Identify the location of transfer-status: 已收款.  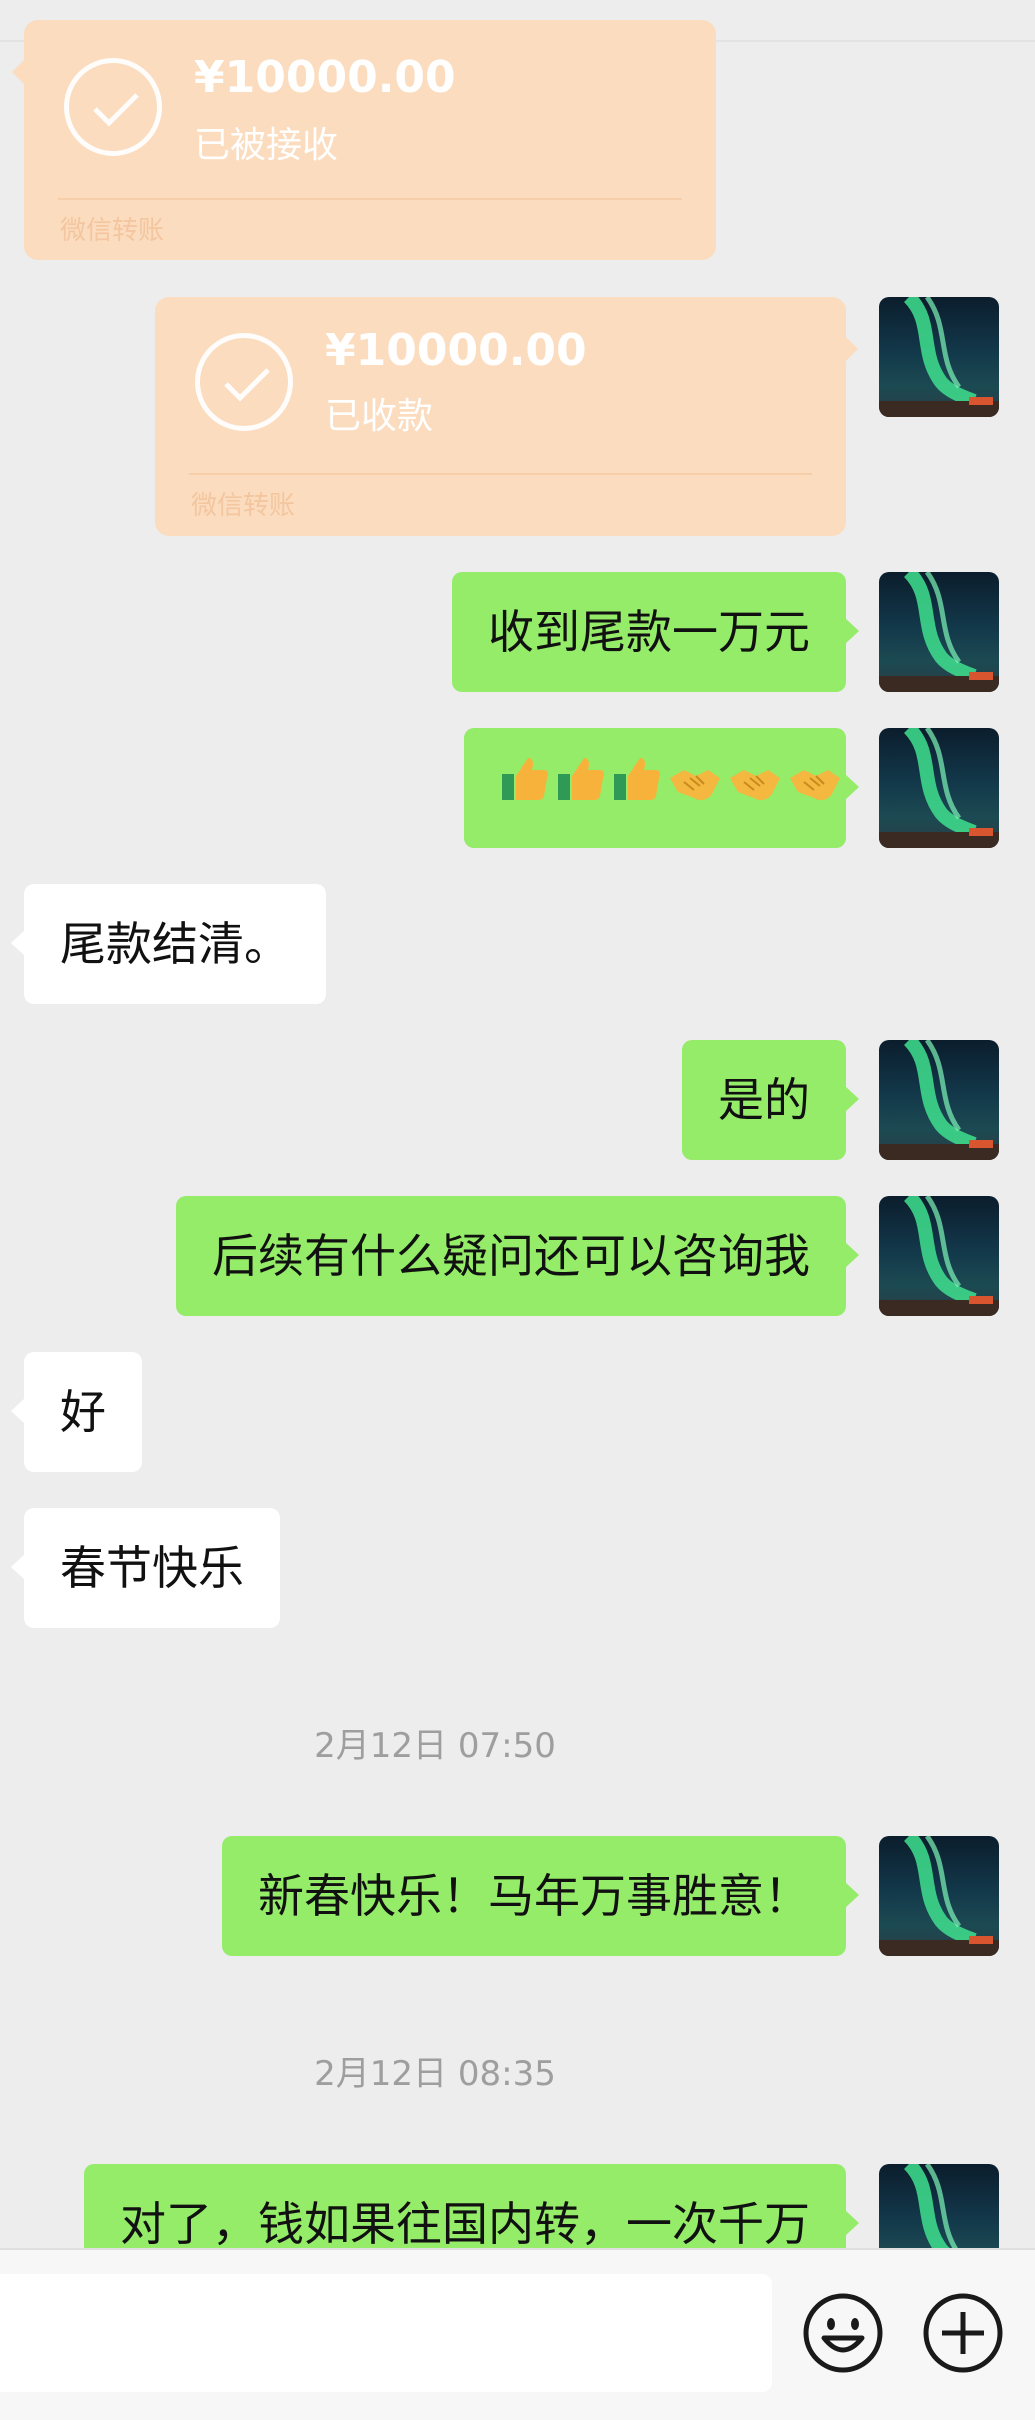
(379, 416).